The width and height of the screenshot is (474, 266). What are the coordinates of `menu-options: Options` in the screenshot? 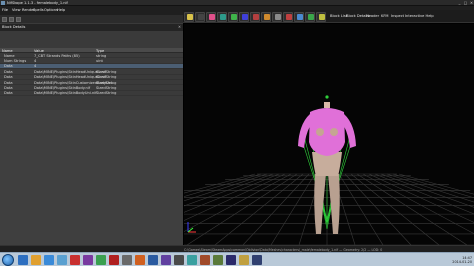 It's located at (51, 10).